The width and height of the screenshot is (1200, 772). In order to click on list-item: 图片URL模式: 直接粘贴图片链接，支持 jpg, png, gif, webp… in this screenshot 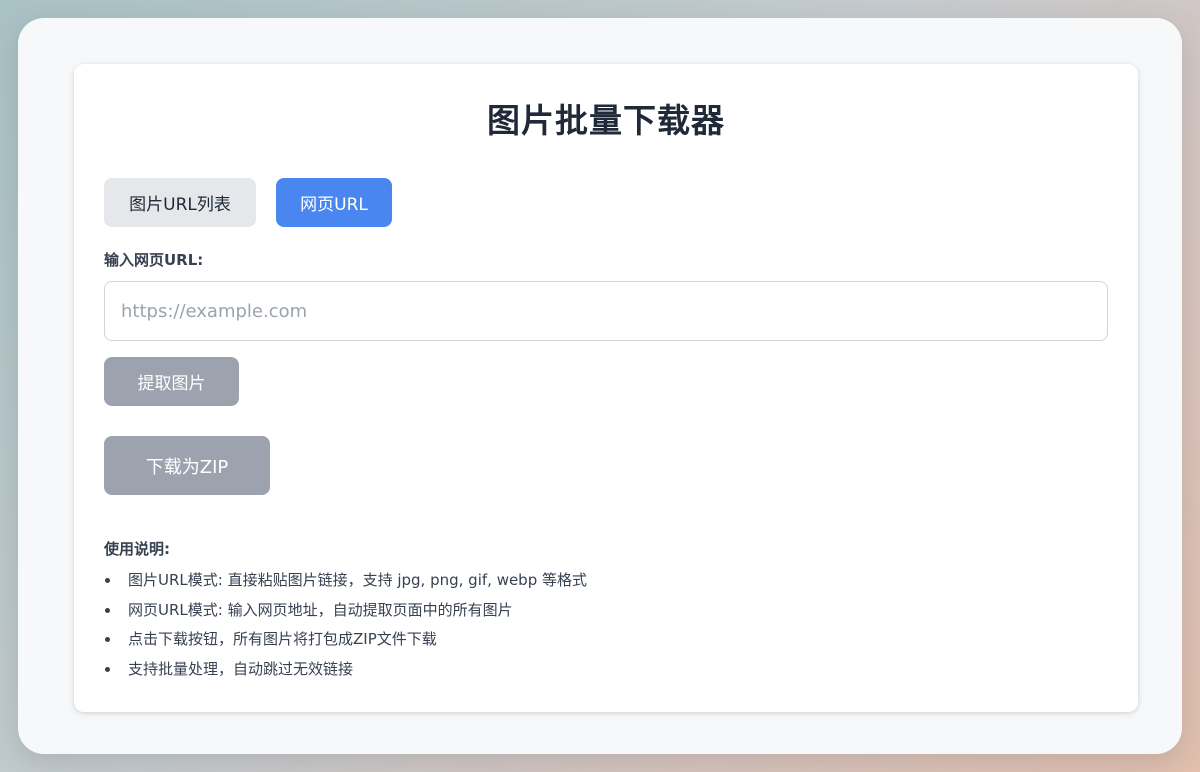, I will do `click(345, 583)`.